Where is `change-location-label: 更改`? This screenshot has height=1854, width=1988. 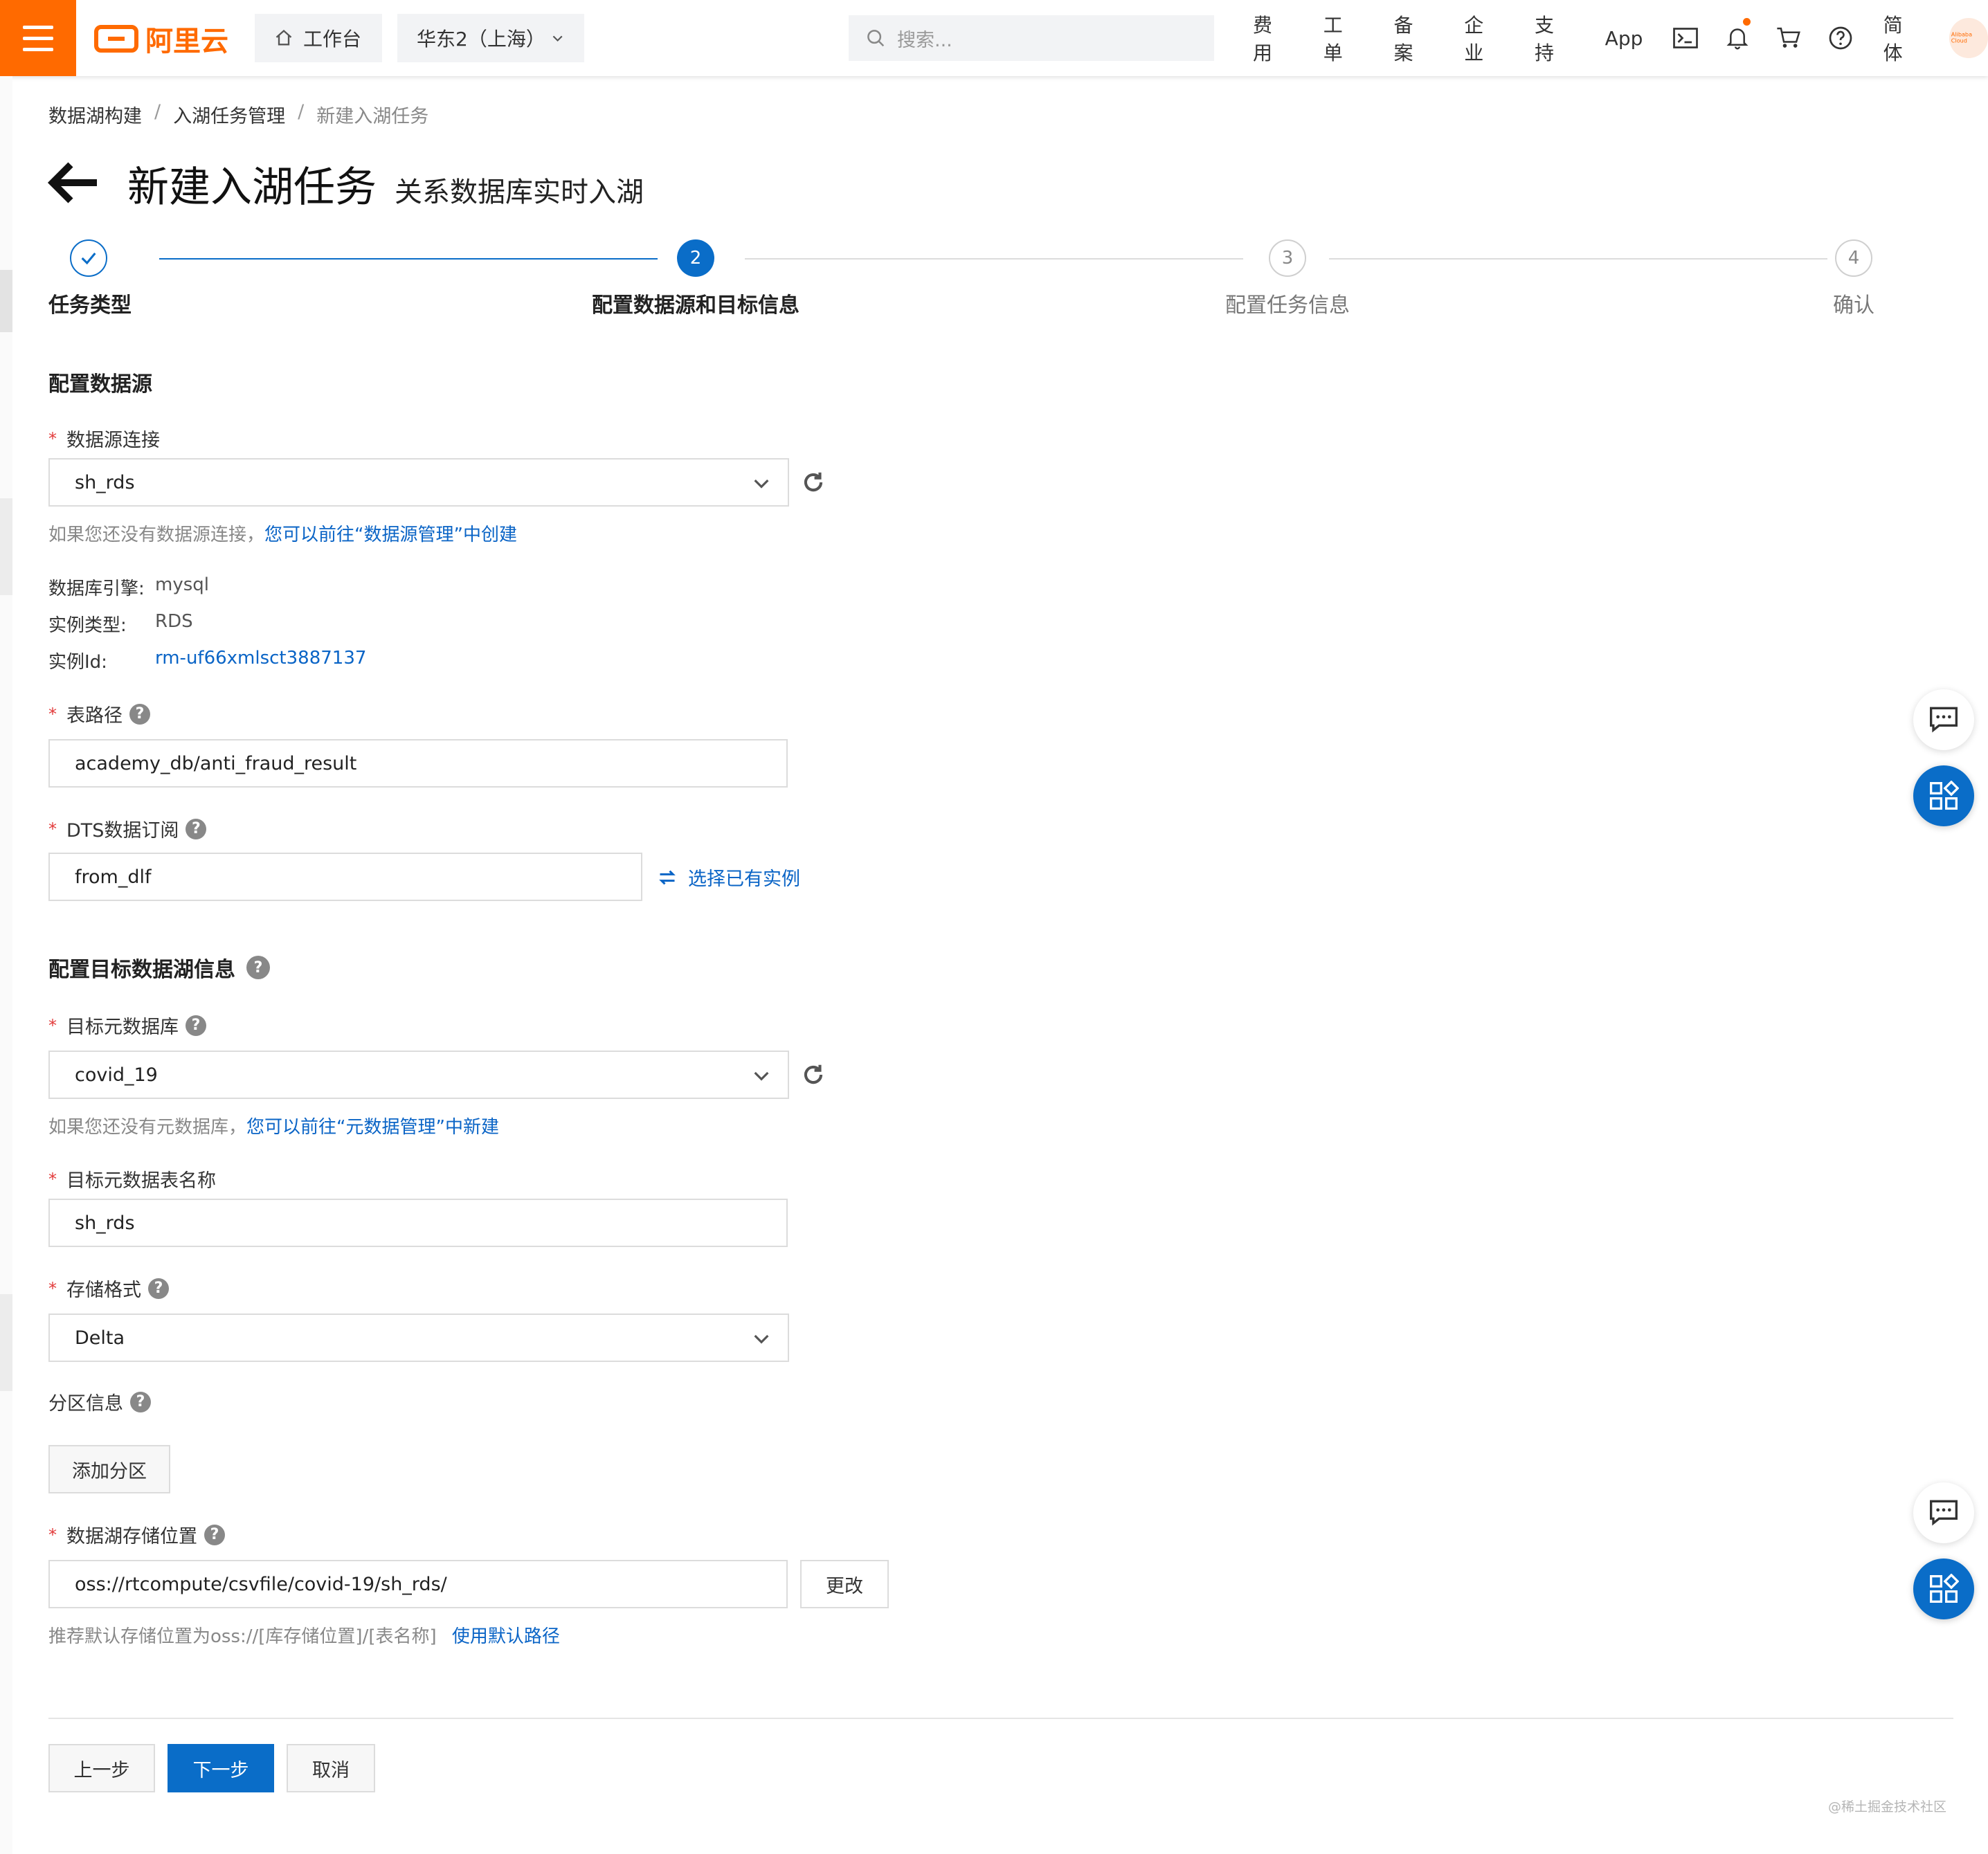 change-location-label: 更改 is located at coordinates (844, 1586).